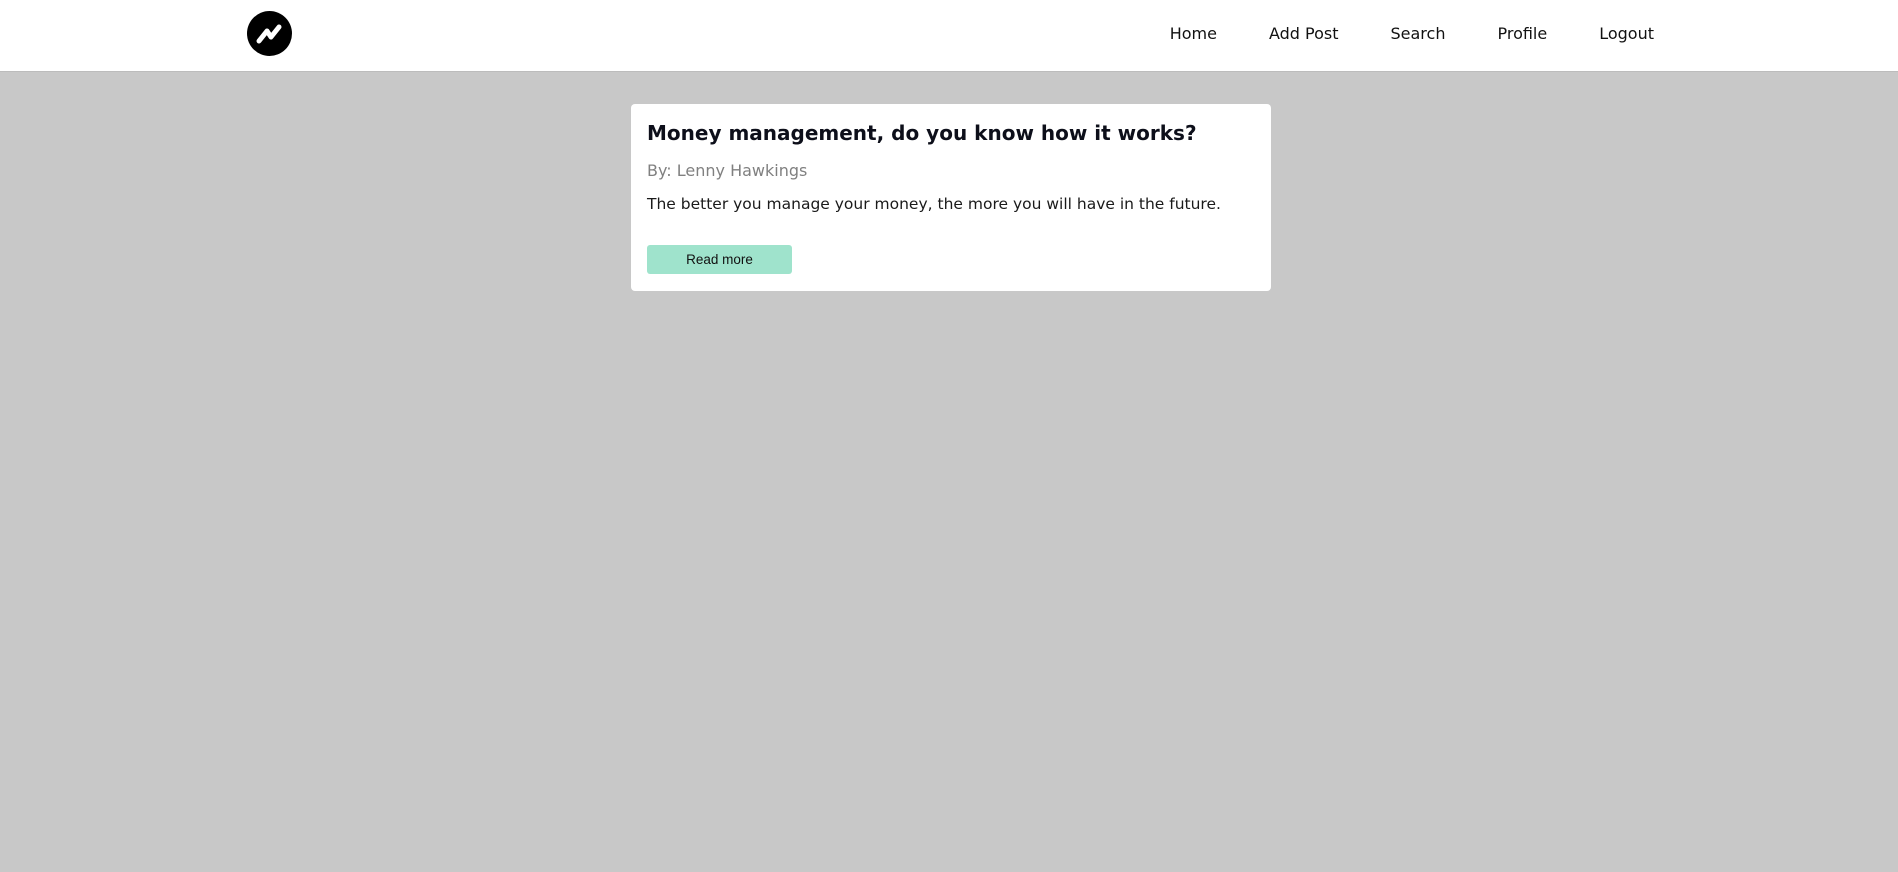  I want to click on post-author: By: Lenny Hawkings, so click(727, 170).